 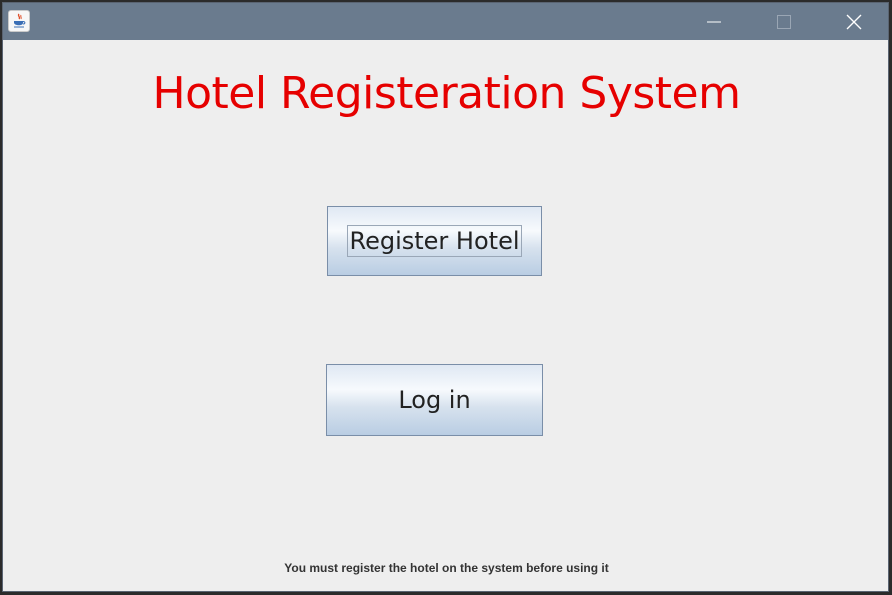 I want to click on register-hotel-label: Register Hotel, so click(x=434, y=241).